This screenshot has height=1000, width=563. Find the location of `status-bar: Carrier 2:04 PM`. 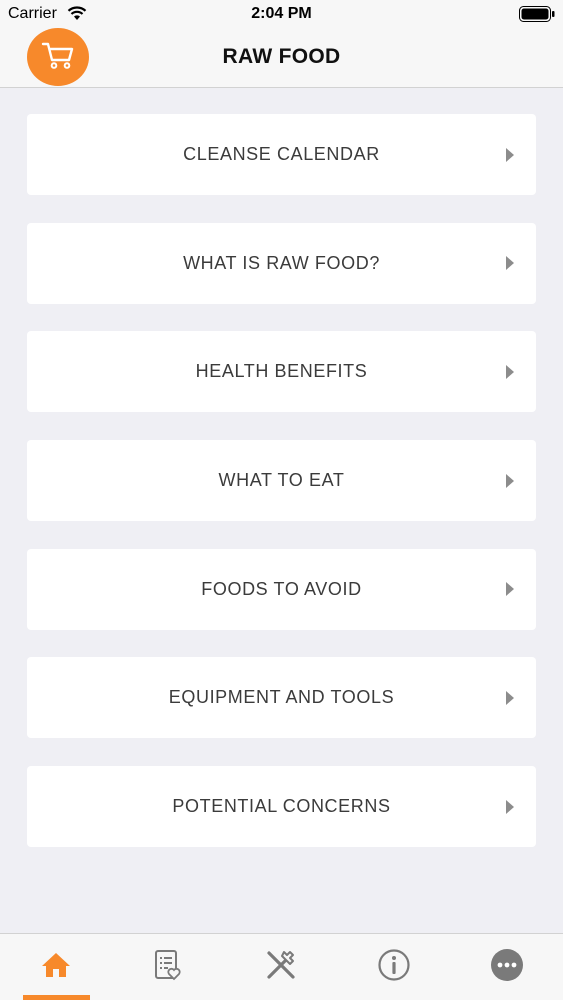

status-bar: Carrier 2:04 PM is located at coordinates (281, 14).